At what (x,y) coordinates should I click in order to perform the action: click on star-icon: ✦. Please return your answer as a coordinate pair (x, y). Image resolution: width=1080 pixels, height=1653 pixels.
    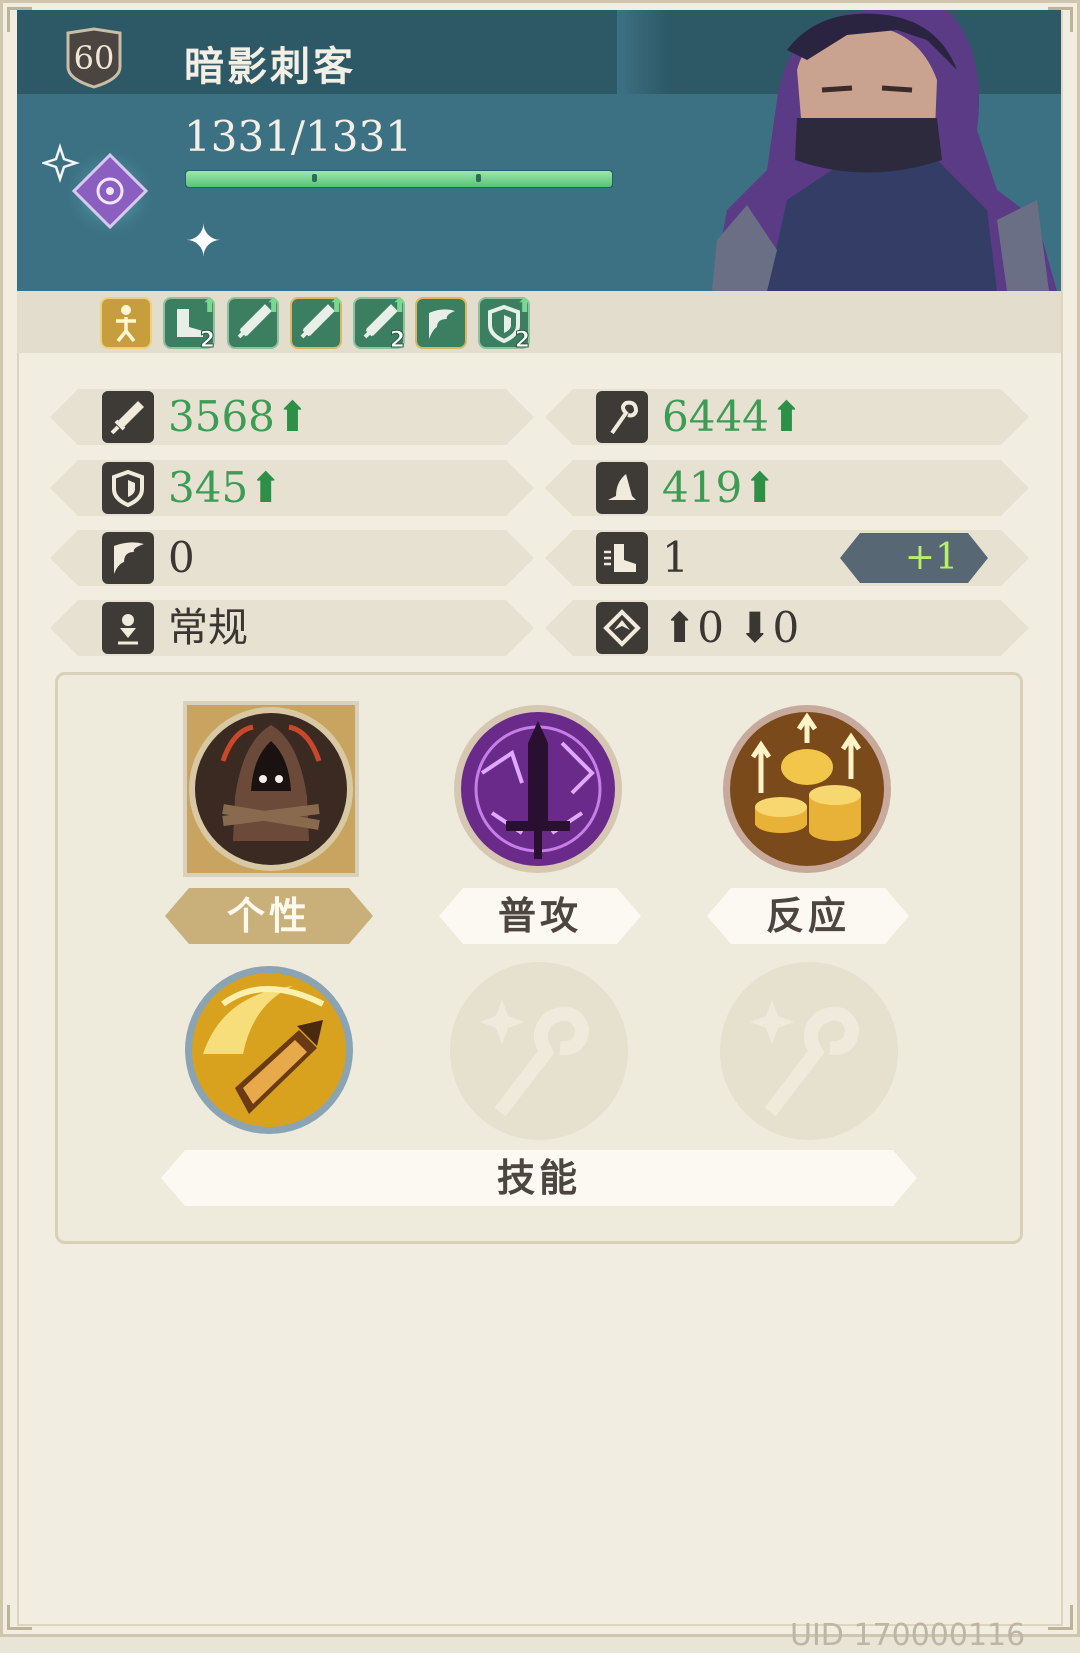
    Looking at the image, I should click on (203, 241).